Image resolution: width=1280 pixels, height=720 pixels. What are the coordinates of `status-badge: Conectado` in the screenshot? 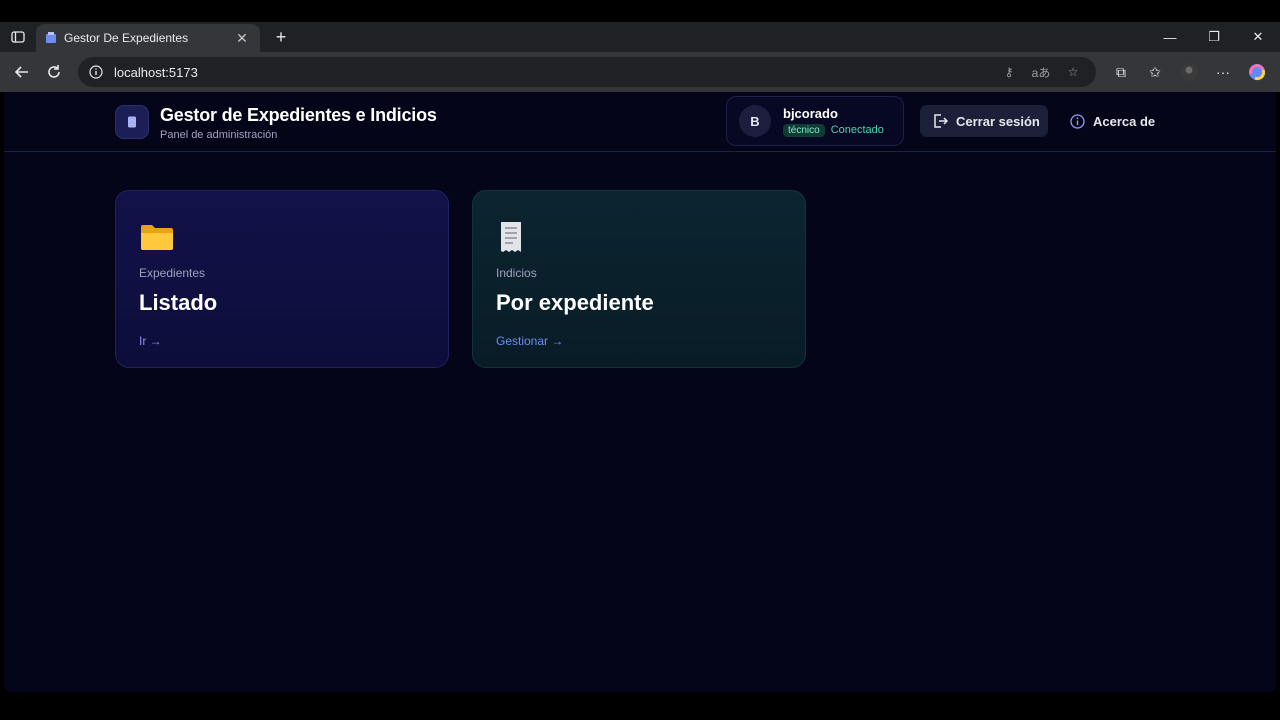 It's located at (857, 130).